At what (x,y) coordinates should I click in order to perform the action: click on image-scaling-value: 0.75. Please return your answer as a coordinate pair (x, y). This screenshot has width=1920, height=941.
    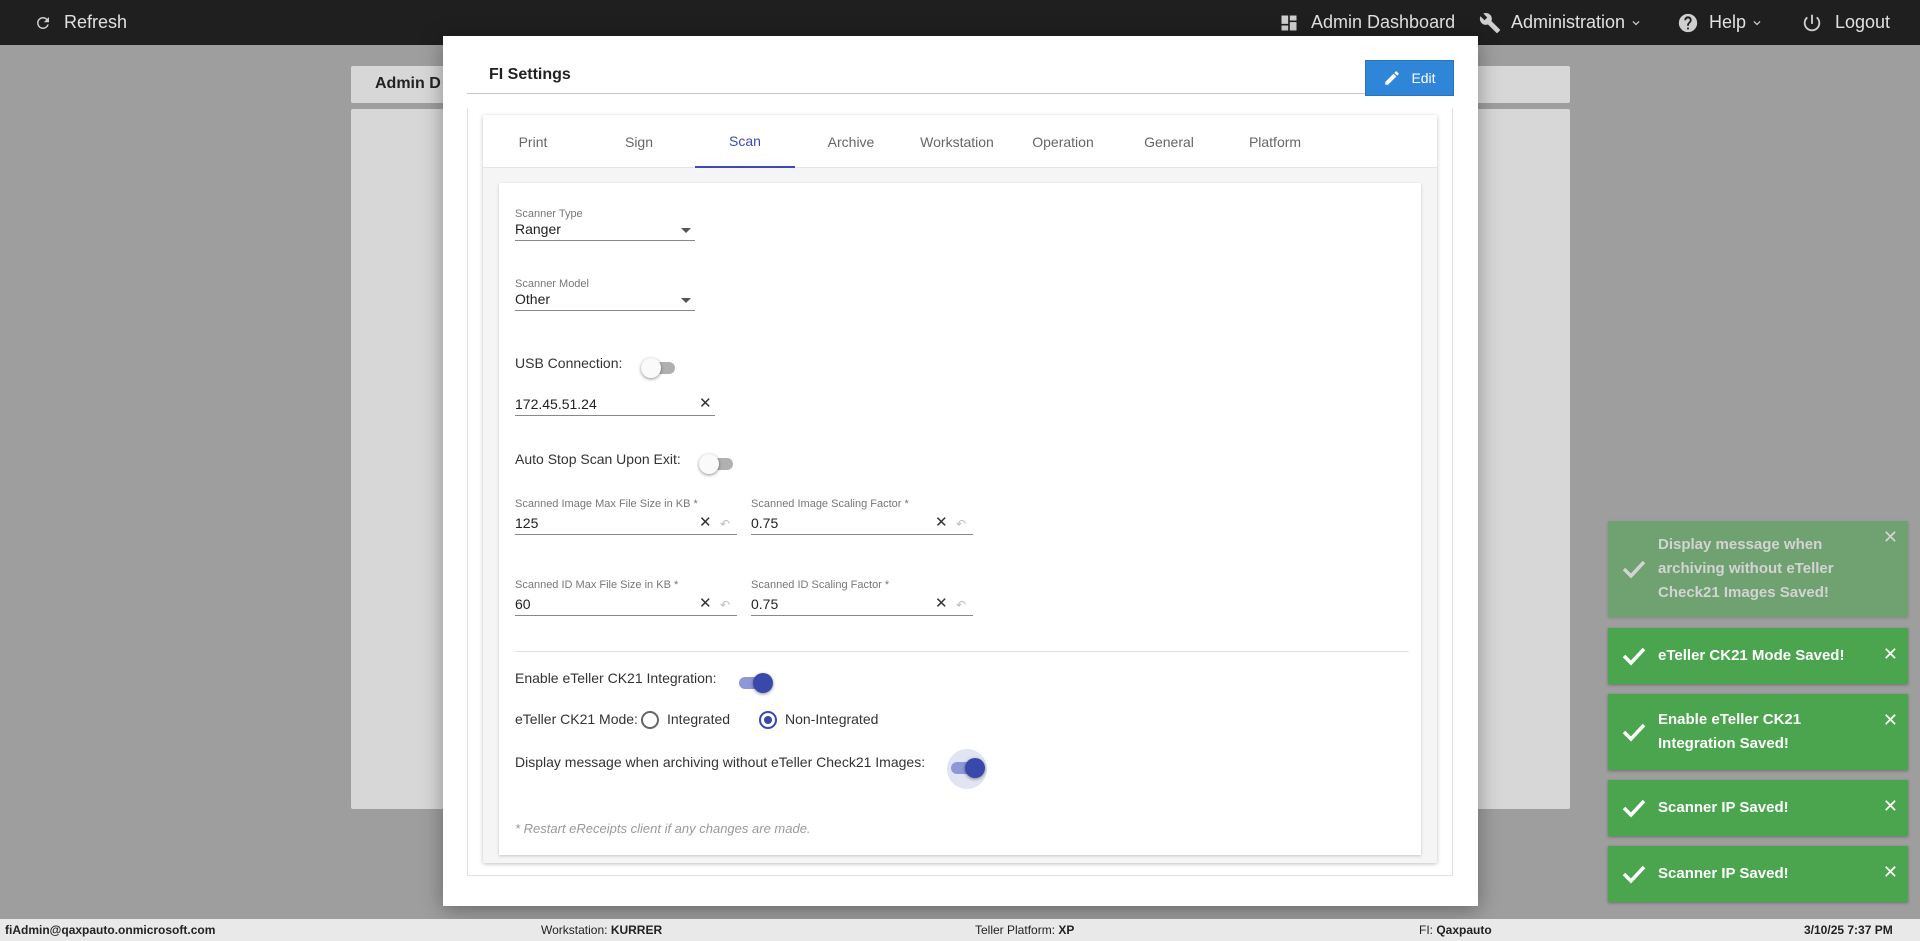
    Looking at the image, I should click on (765, 523).